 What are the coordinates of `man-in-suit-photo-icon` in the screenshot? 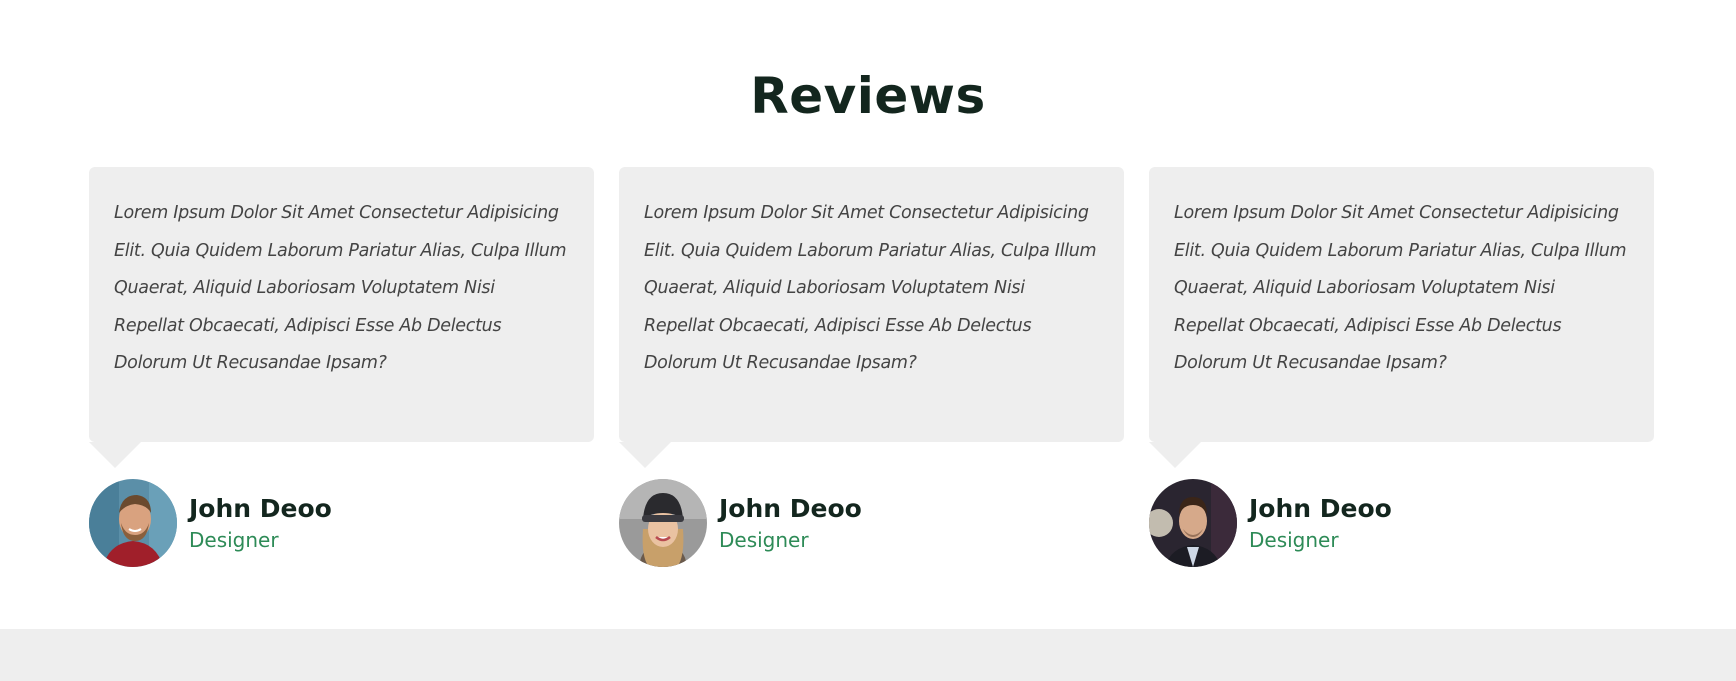 It's located at (1193, 523).